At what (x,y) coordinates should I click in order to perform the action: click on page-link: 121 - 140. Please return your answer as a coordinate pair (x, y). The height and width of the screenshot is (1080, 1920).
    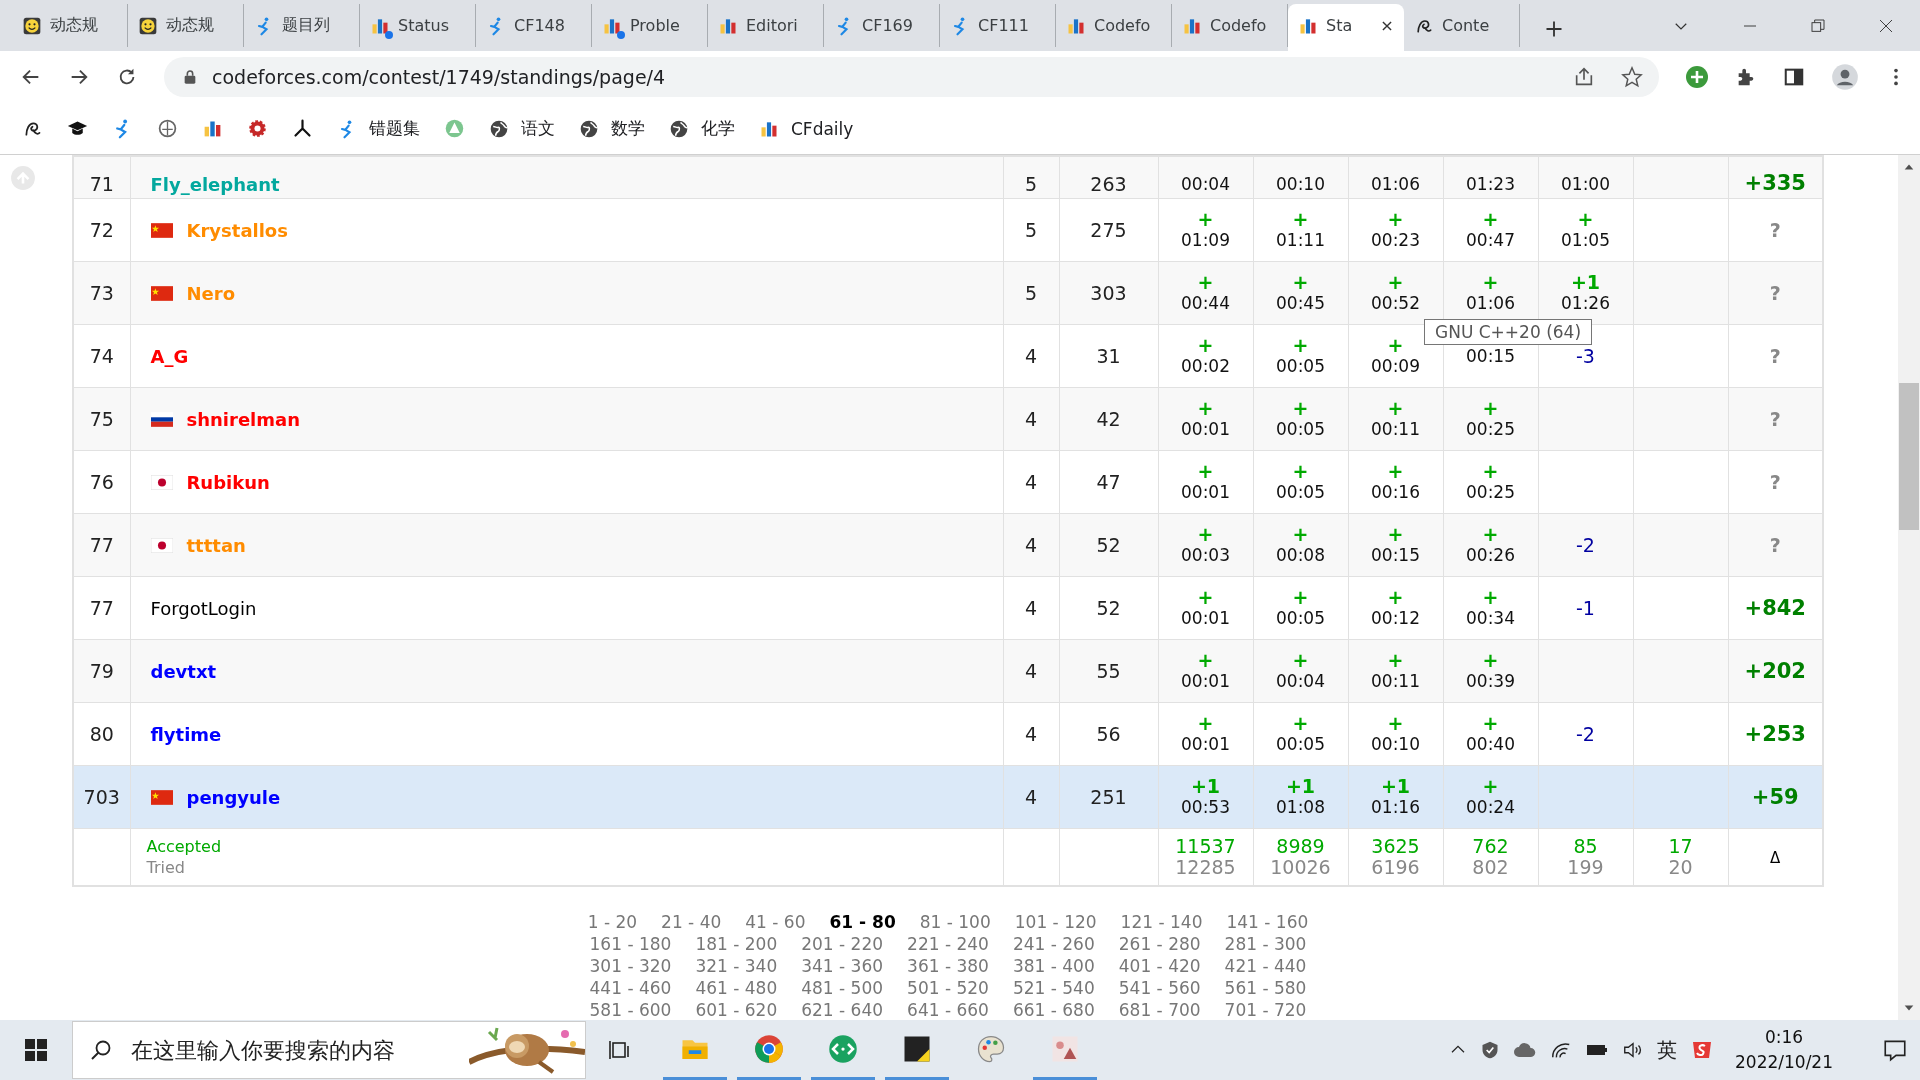
    Looking at the image, I should click on (1161, 922).